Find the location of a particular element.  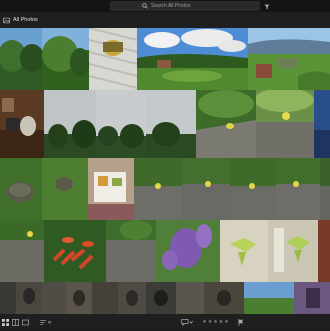

single-view-button is located at coordinates (25, 322).